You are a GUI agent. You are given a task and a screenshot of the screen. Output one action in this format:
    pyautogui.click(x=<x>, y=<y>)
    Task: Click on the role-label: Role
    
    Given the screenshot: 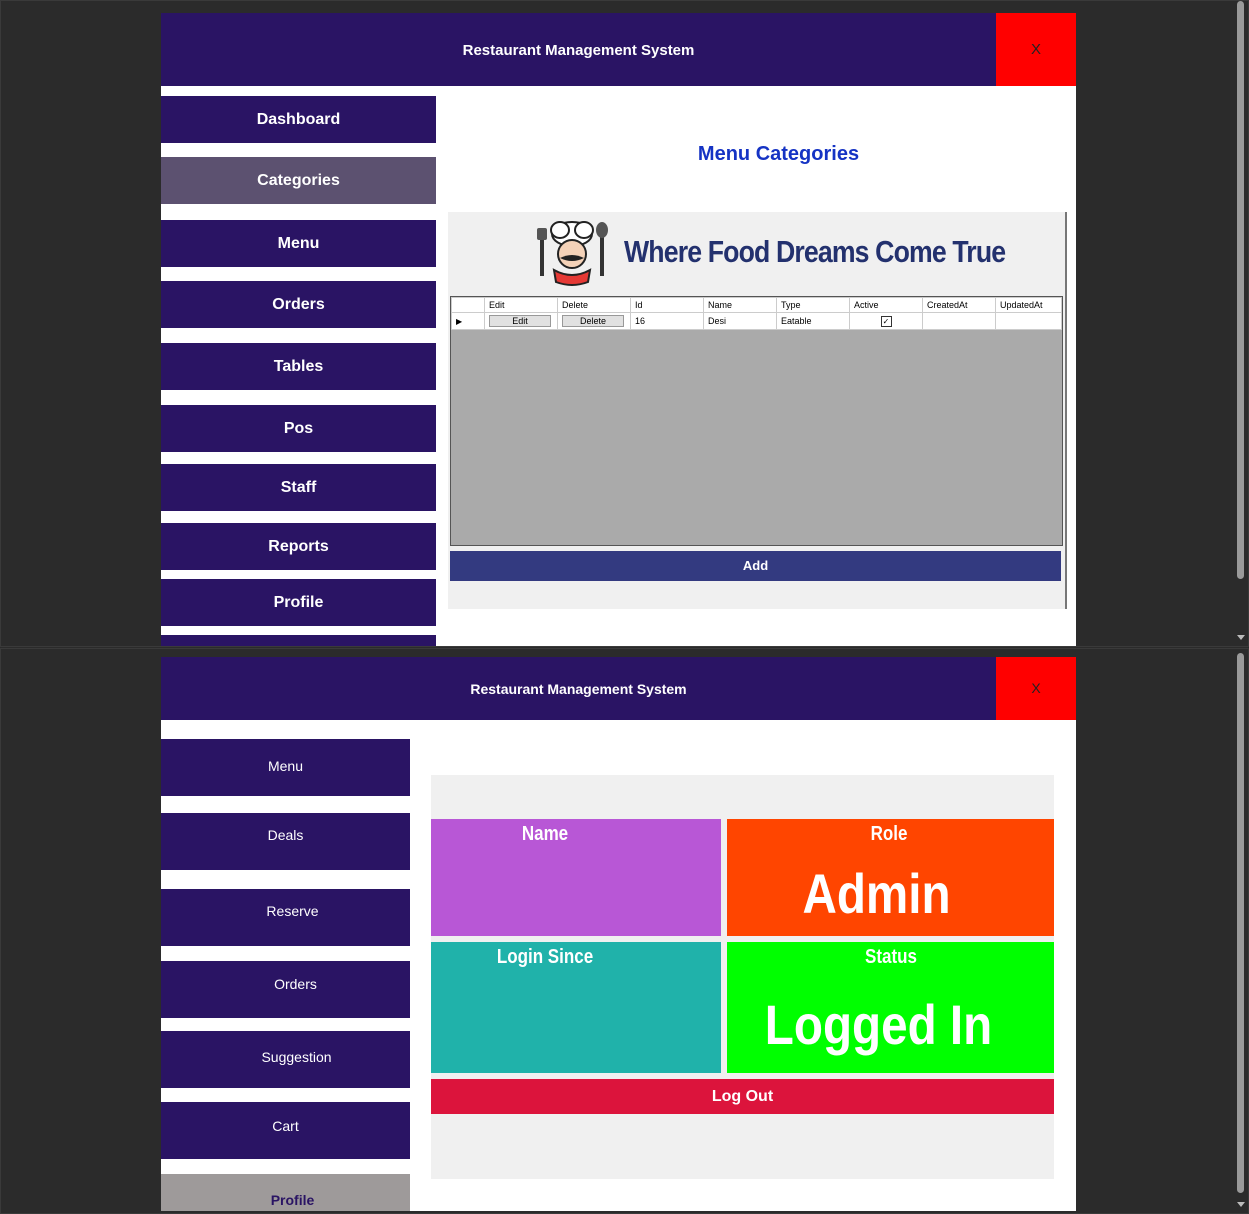 What is the action you would take?
    pyautogui.click(x=889, y=834)
    